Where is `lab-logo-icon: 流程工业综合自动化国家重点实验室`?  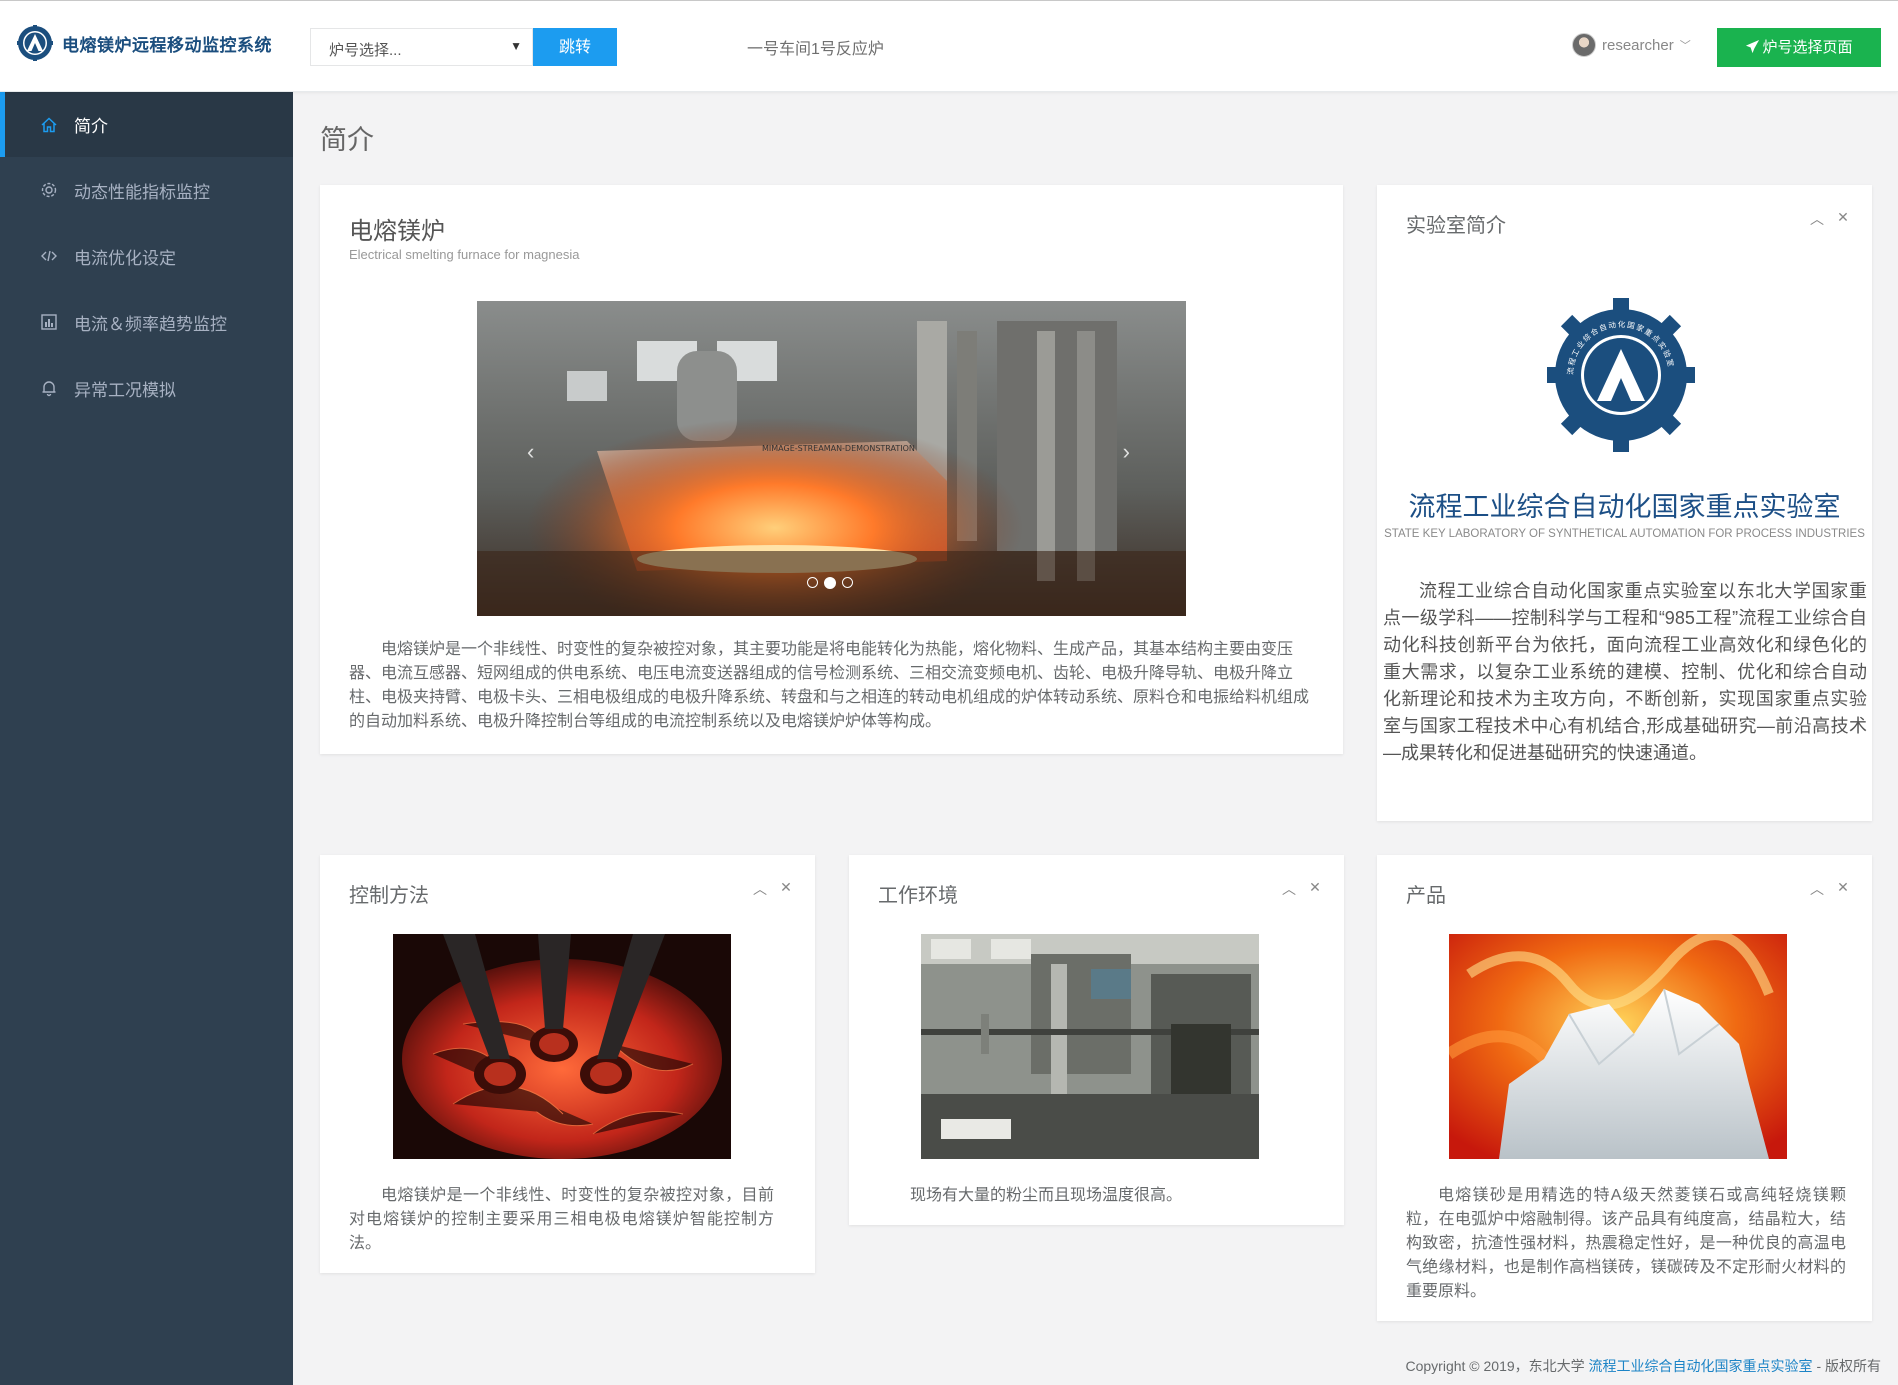 lab-logo-icon: 流程工业综合自动化国家重点实验室 is located at coordinates (1621, 375).